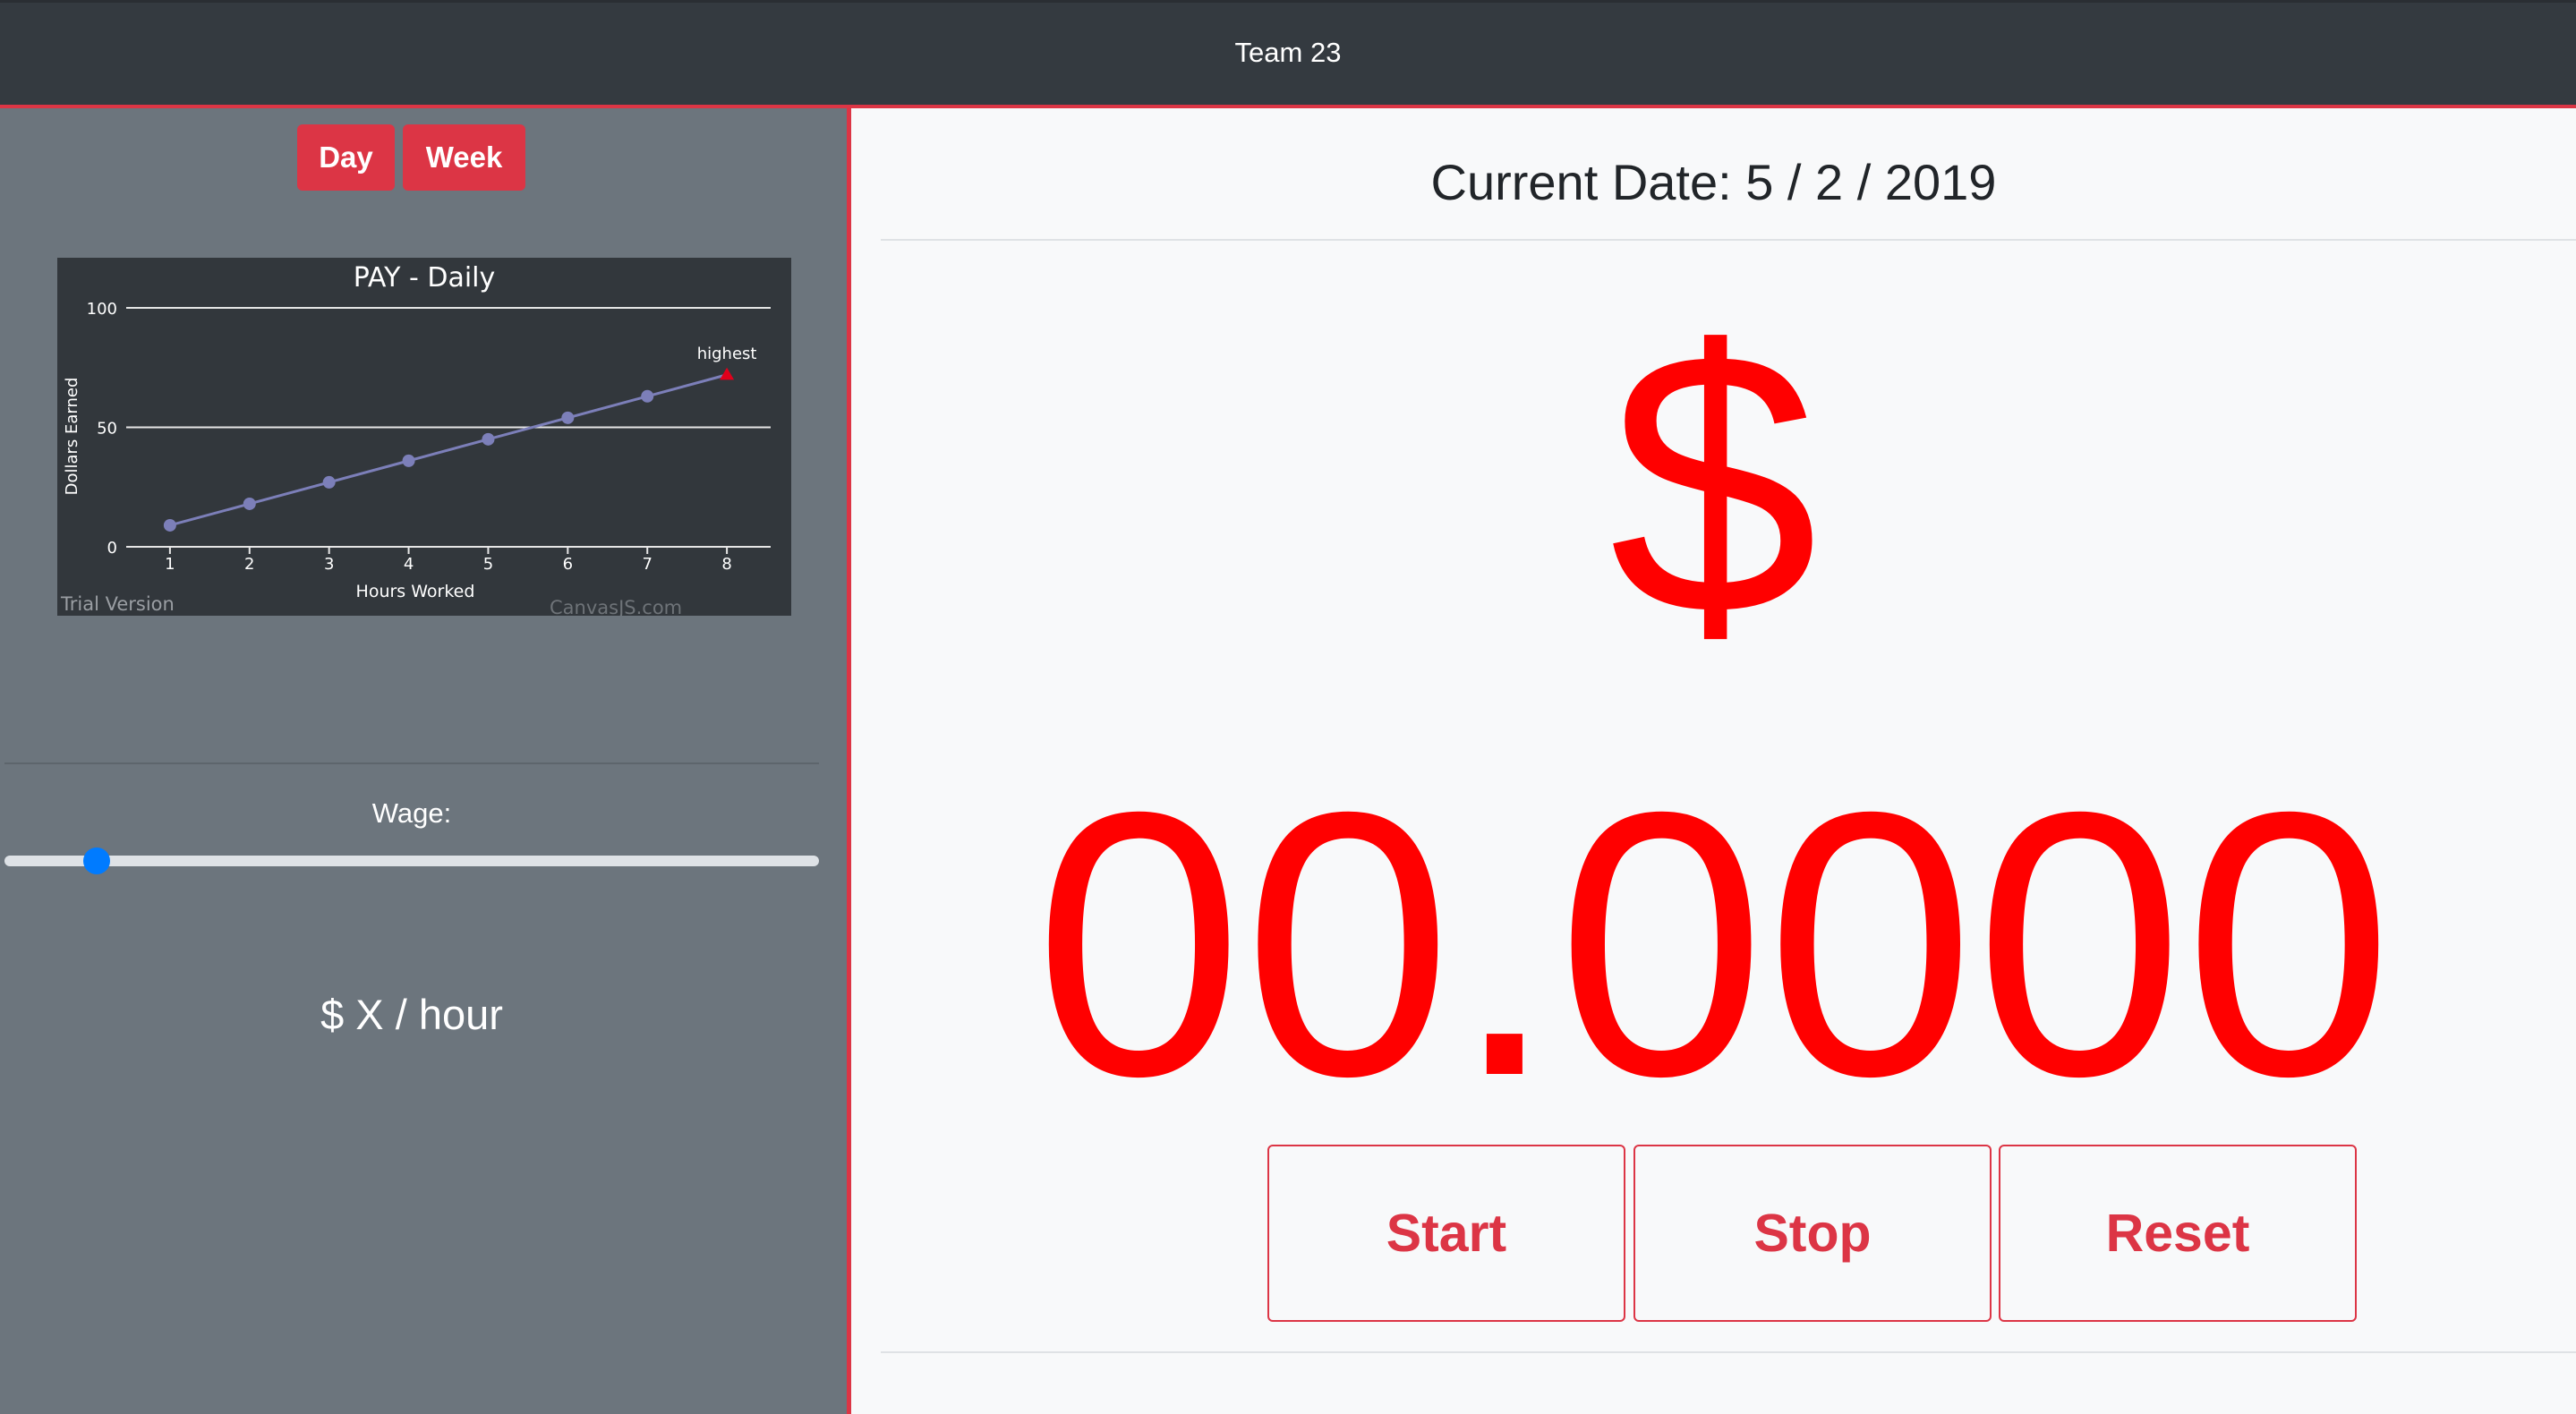 The width and height of the screenshot is (2576, 1414). Describe the element at coordinates (2178, 1233) in the screenshot. I see `reset-button: Reset` at that location.